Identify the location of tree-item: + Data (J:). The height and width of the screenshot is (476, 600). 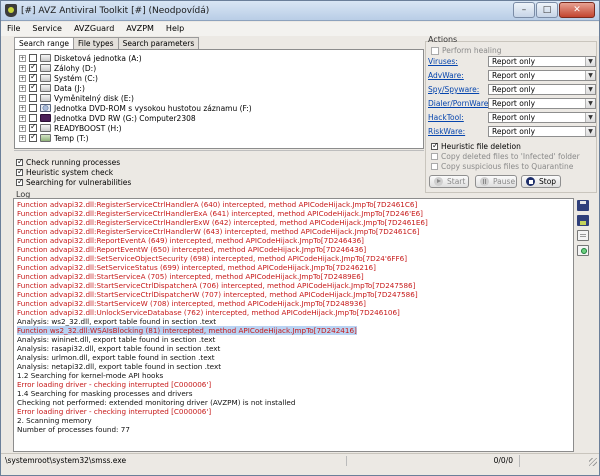
(52, 87).